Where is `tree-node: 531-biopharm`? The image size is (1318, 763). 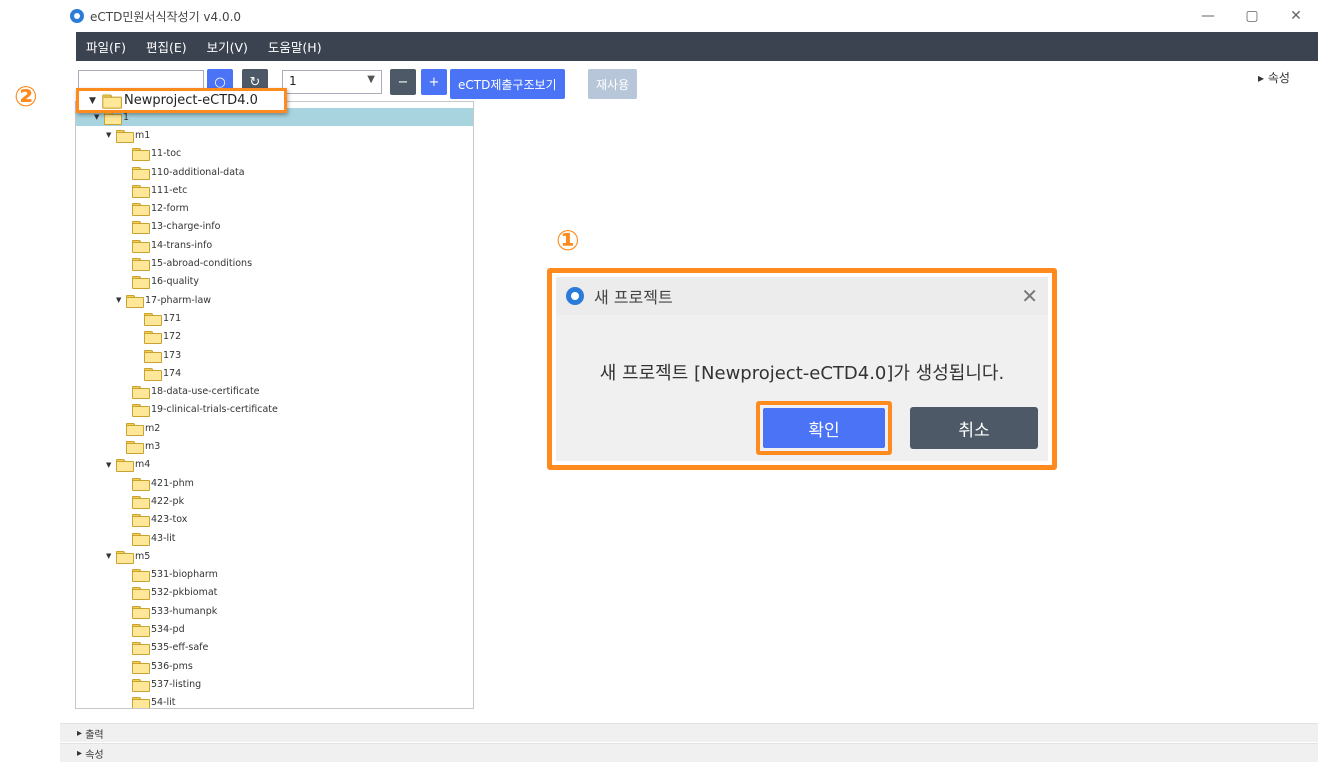 tree-node: 531-biopharm is located at coordinates (147, 575).